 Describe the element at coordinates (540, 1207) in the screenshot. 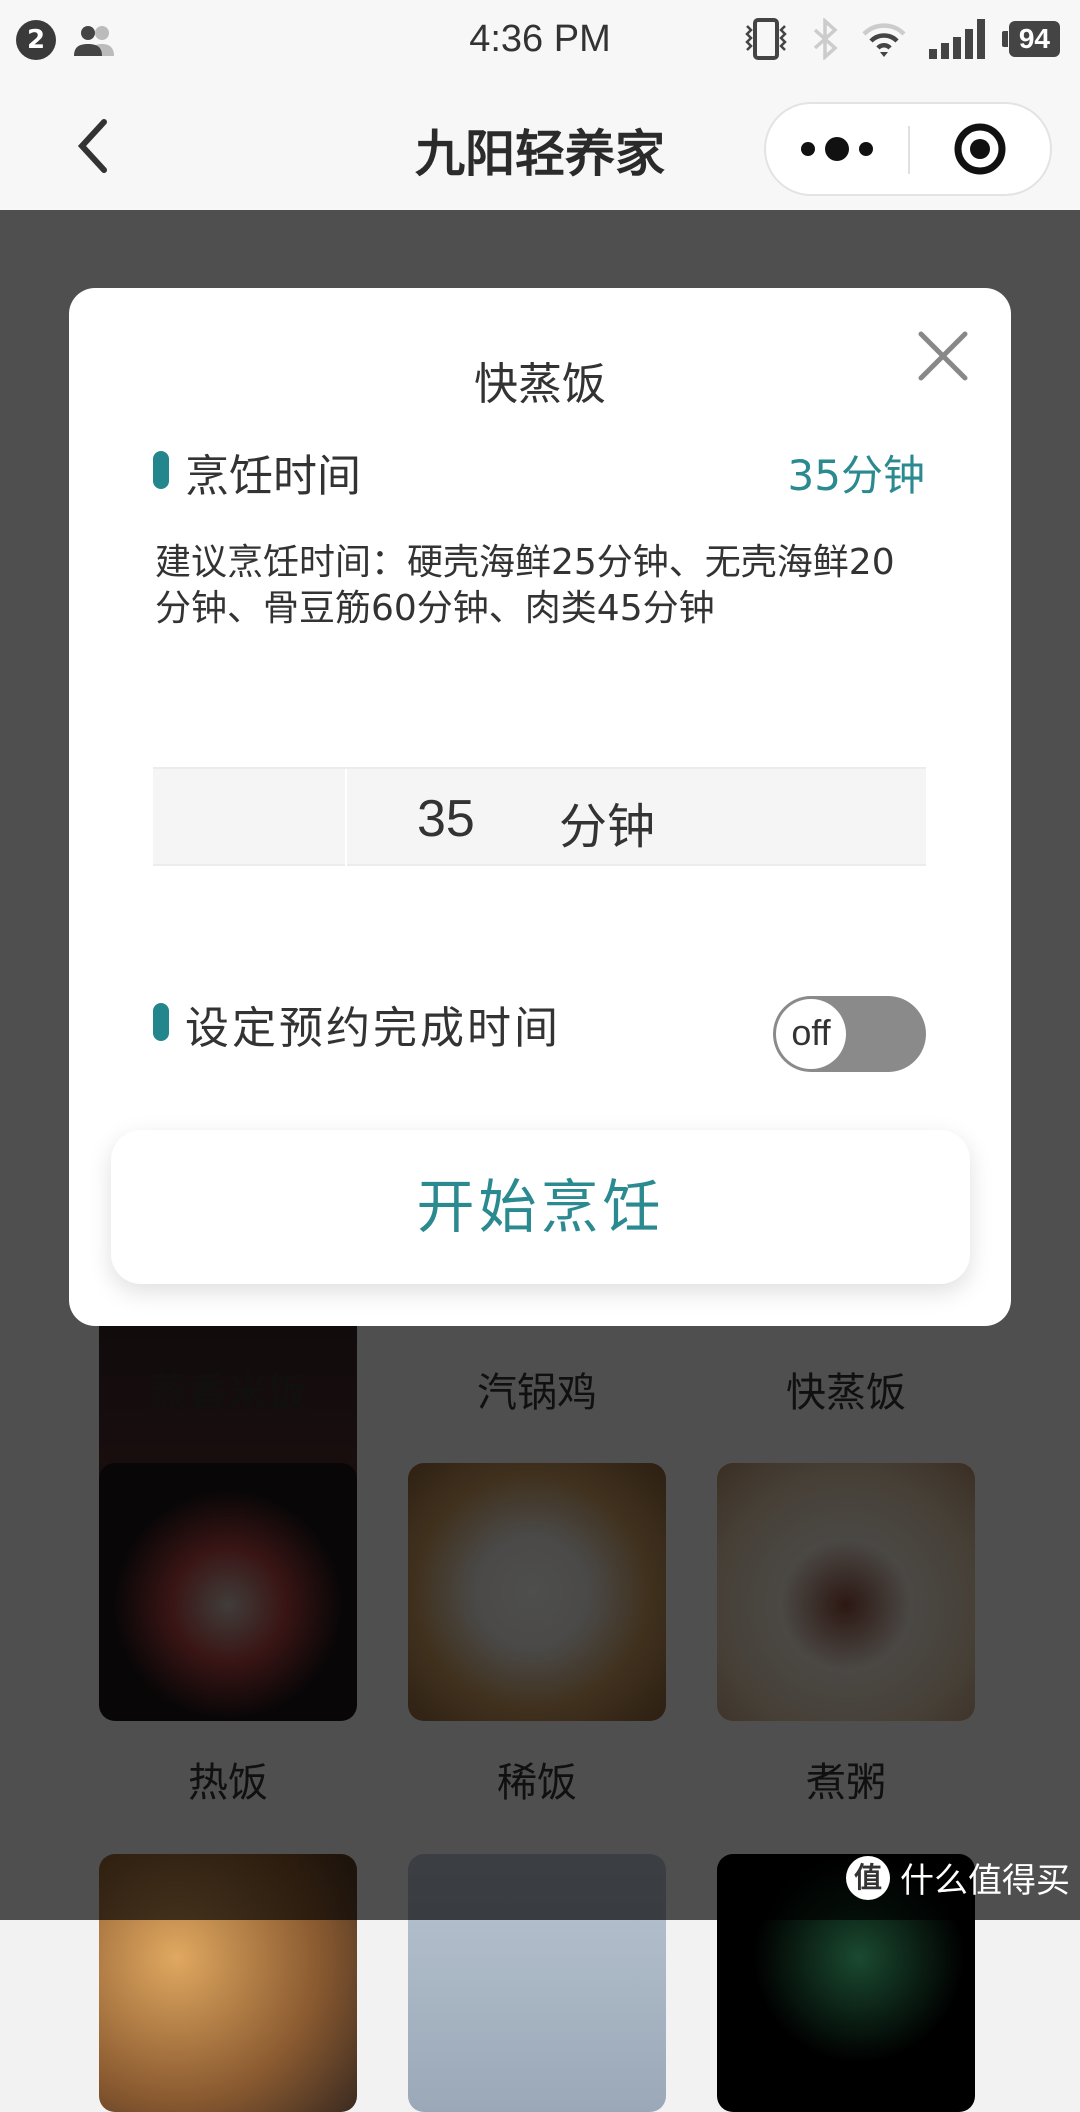

I see `start-cooking-button: 开始烹饪` at that location.